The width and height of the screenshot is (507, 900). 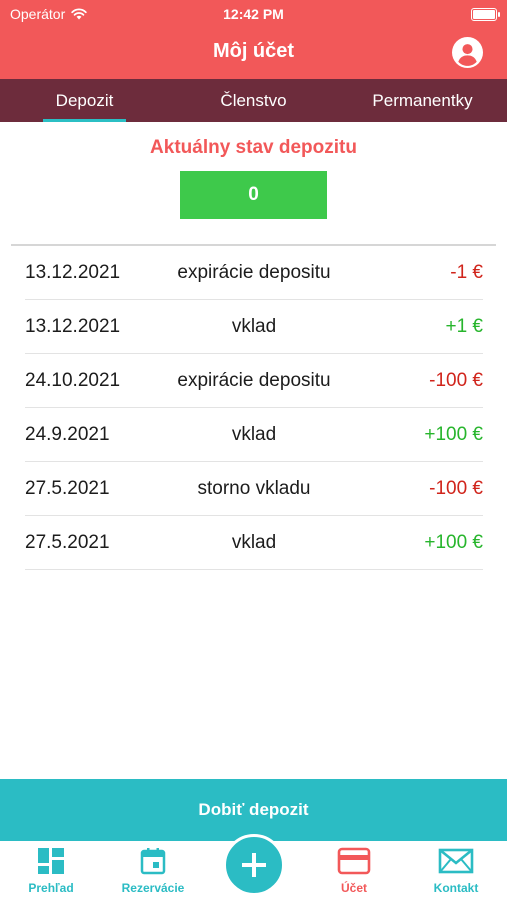 What do you see at coordinates (464, 326) in the screenshot?
I see `transaction-amount: +1 €` at bounding box center [464, 326].